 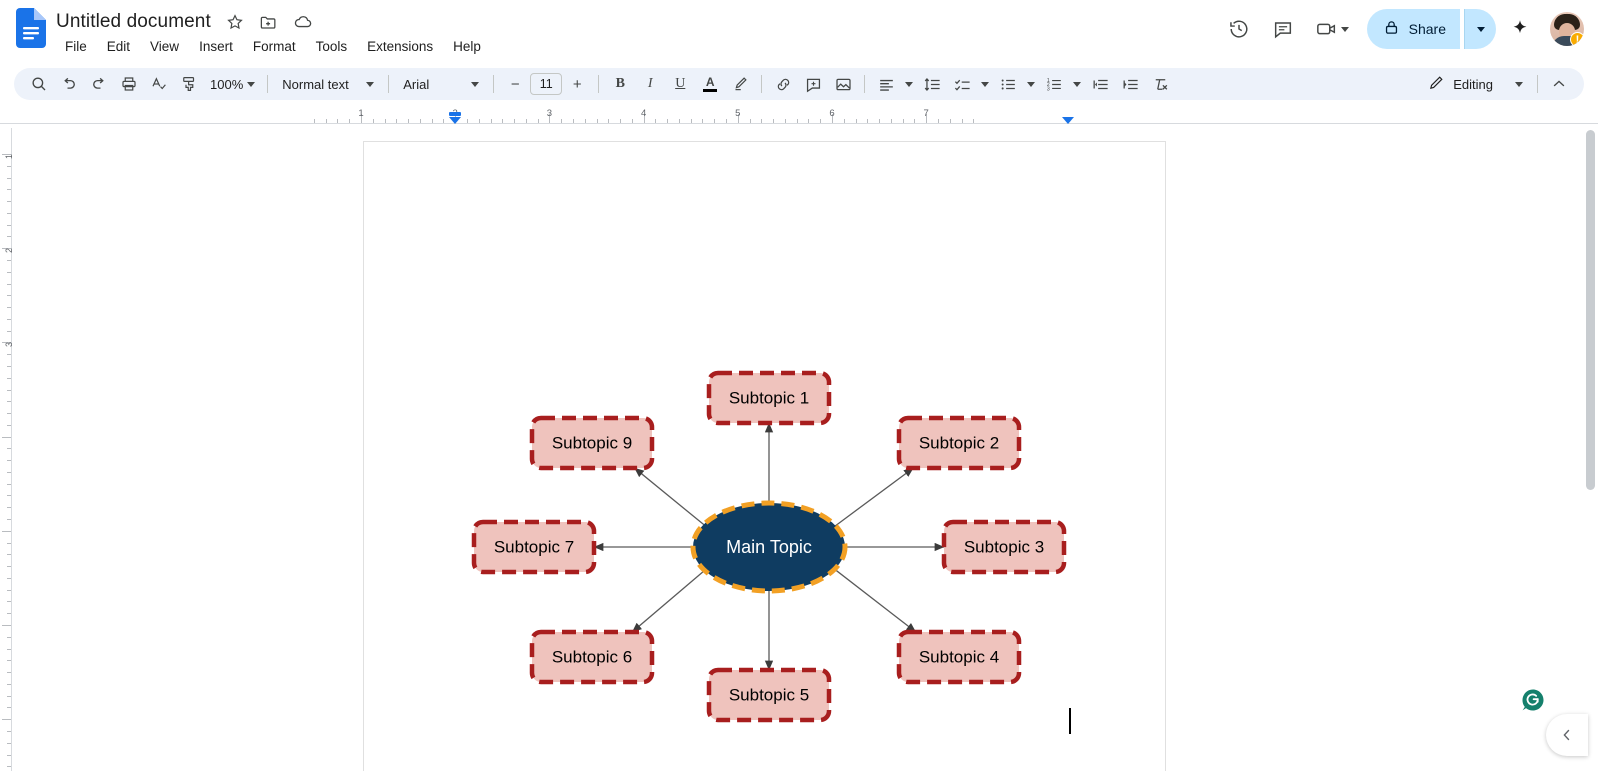 What do you see at coordinates (269, 22) in the screenshot?
I see `move-to-folder-icon` at bounding box center [269, 22].